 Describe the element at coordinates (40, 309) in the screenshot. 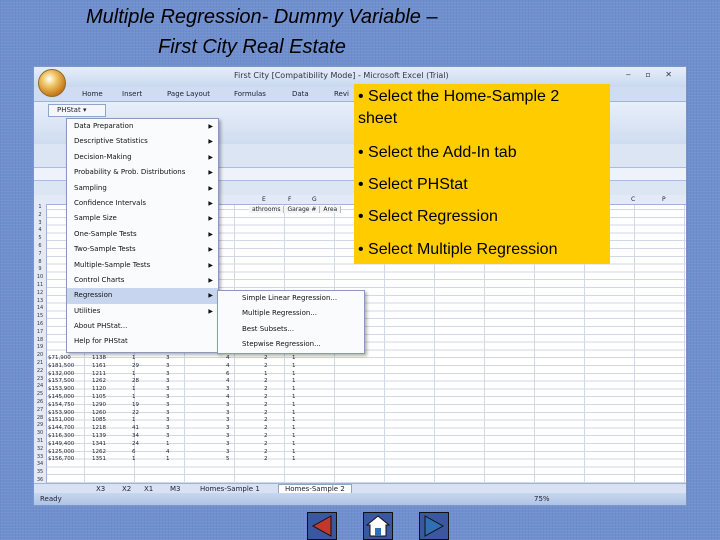

I see `row-header: 14` at that location.